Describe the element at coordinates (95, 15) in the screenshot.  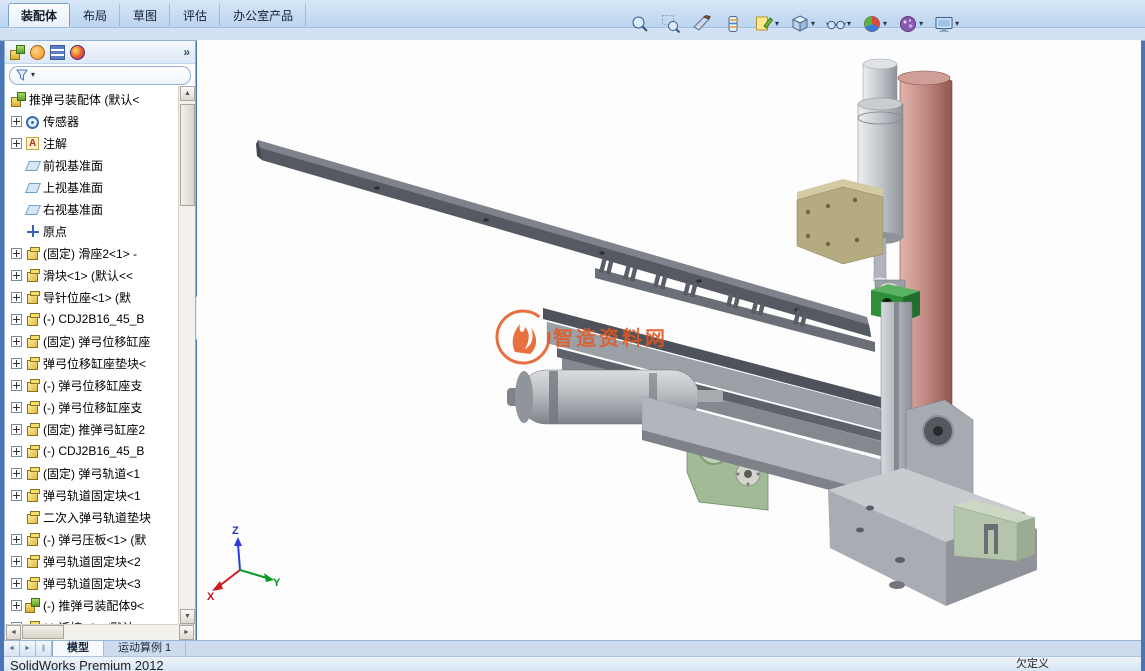
I see `command-tab: 布局` at that location.